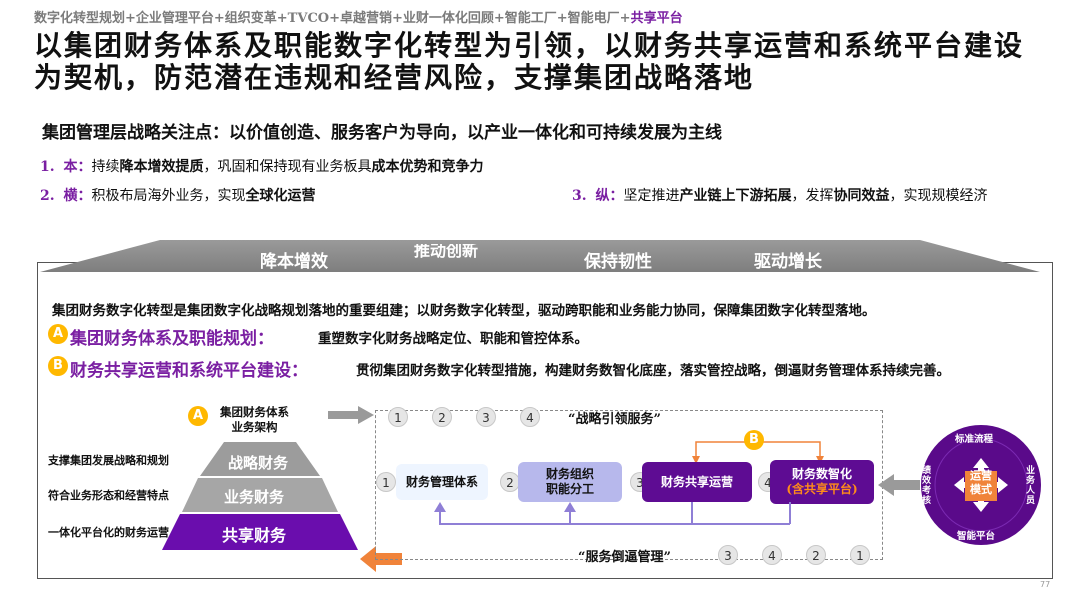 The width and height of the screenshot is (1080, 608). What do you see at coordinates (728, 555) in the screenshot?
I see `bottom-step-3: 3` at bounding box center [728, 555].